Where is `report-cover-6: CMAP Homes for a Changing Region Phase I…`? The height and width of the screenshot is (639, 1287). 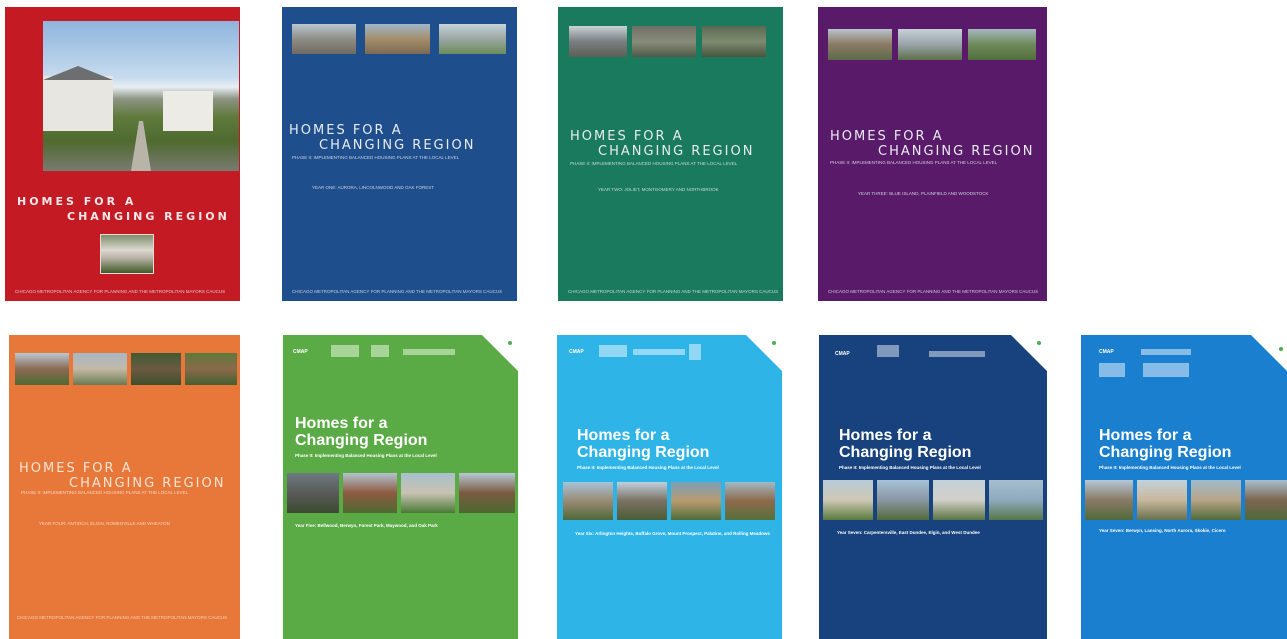 report-cover-6: CMAP Homes for a Changing Region Phase I… is located at coordinates (400, 487).